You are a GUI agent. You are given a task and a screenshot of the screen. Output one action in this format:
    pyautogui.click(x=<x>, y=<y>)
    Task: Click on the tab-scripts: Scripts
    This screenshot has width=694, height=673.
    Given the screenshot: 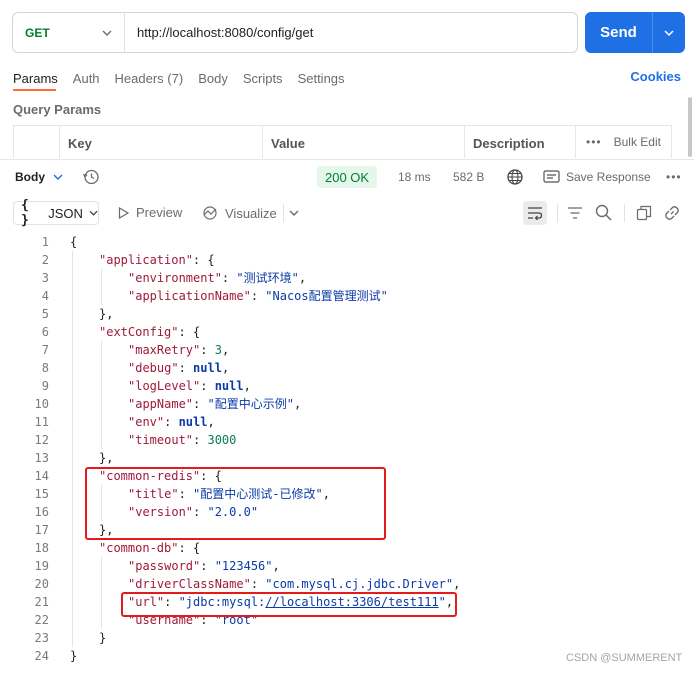 What is the action you would take?
    pyautogui.click(x=263, y=78)
    